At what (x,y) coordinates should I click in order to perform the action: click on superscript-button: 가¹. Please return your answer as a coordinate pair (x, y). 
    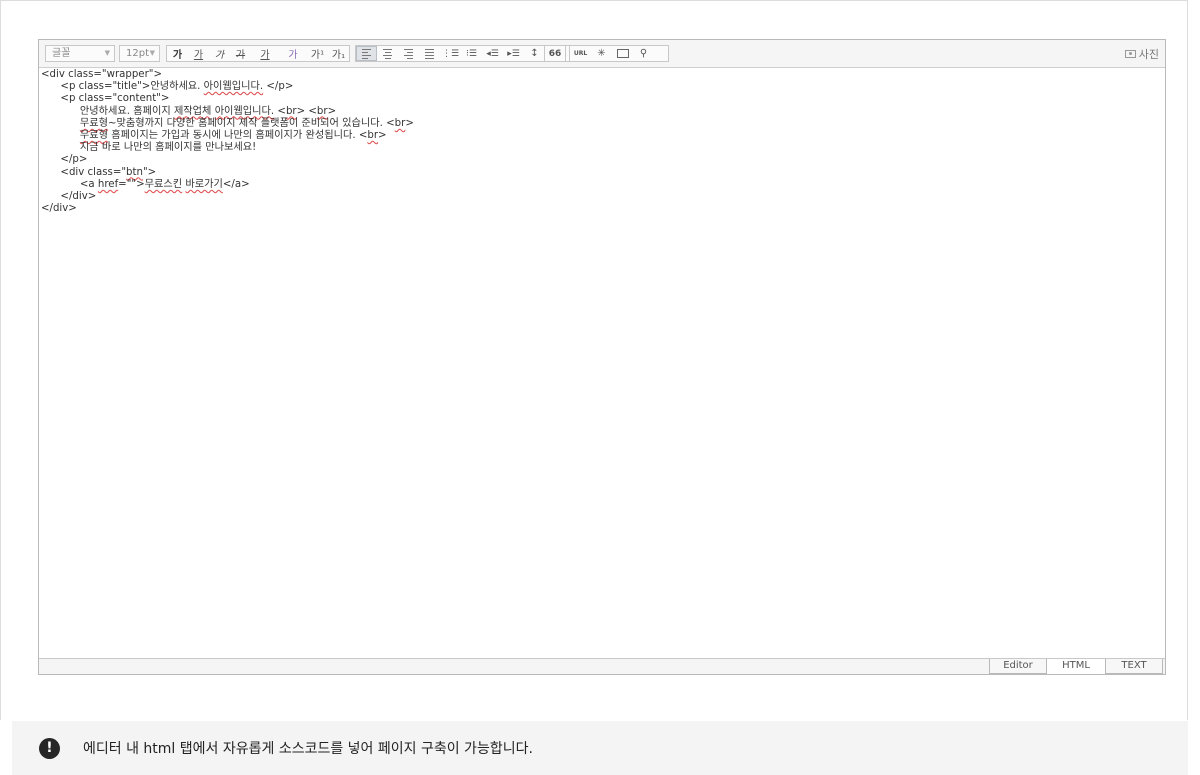
    Looking at the image, I should click on (317, 53).